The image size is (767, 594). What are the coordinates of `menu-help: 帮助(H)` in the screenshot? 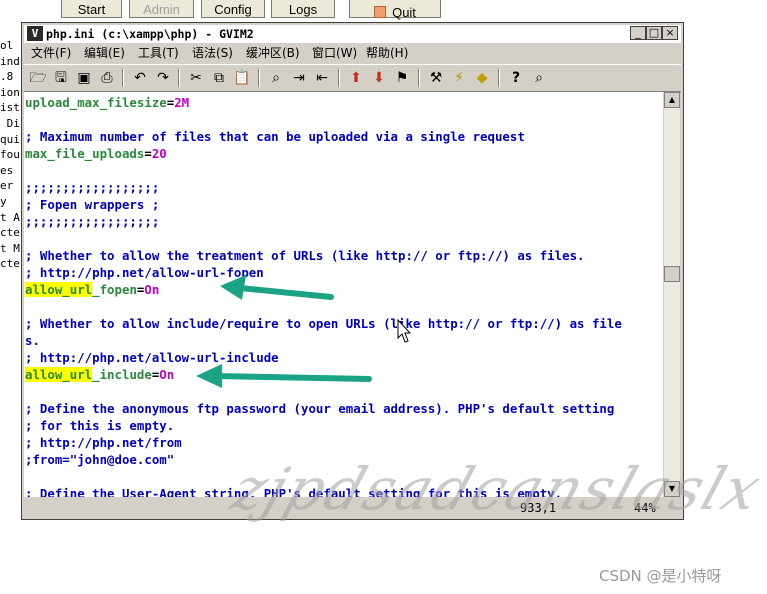 It's located at (387, 53).